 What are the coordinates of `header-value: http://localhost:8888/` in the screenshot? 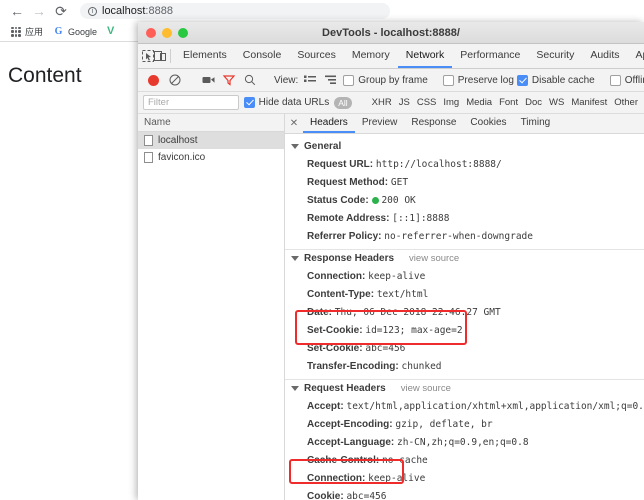 It's located at (438, 164).